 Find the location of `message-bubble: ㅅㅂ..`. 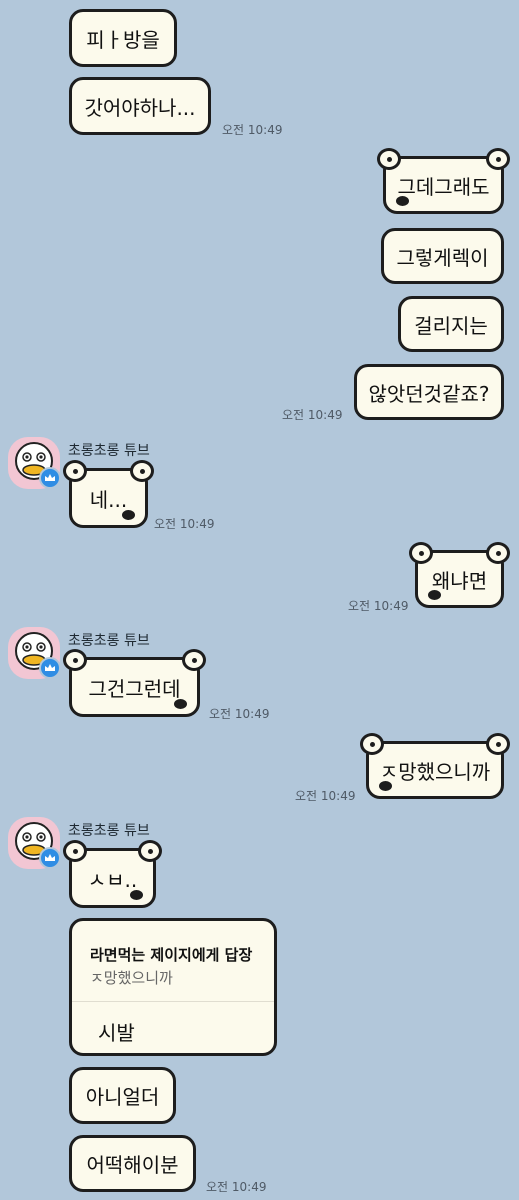

message-bubble: ㅅㅂ.. is located at coordinates (112, 874).